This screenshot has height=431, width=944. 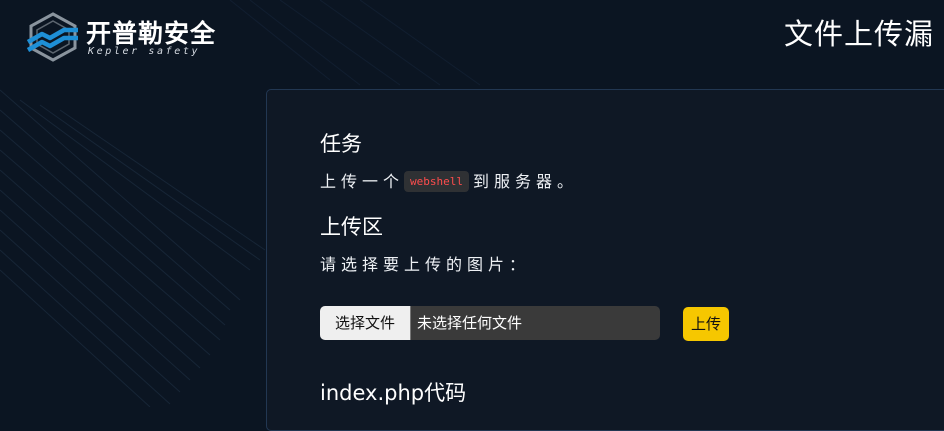 What do you see at coordinates (52, 37) in the screenshot?
I see `kepler-logo-icon` at bounding box center [52, 37].